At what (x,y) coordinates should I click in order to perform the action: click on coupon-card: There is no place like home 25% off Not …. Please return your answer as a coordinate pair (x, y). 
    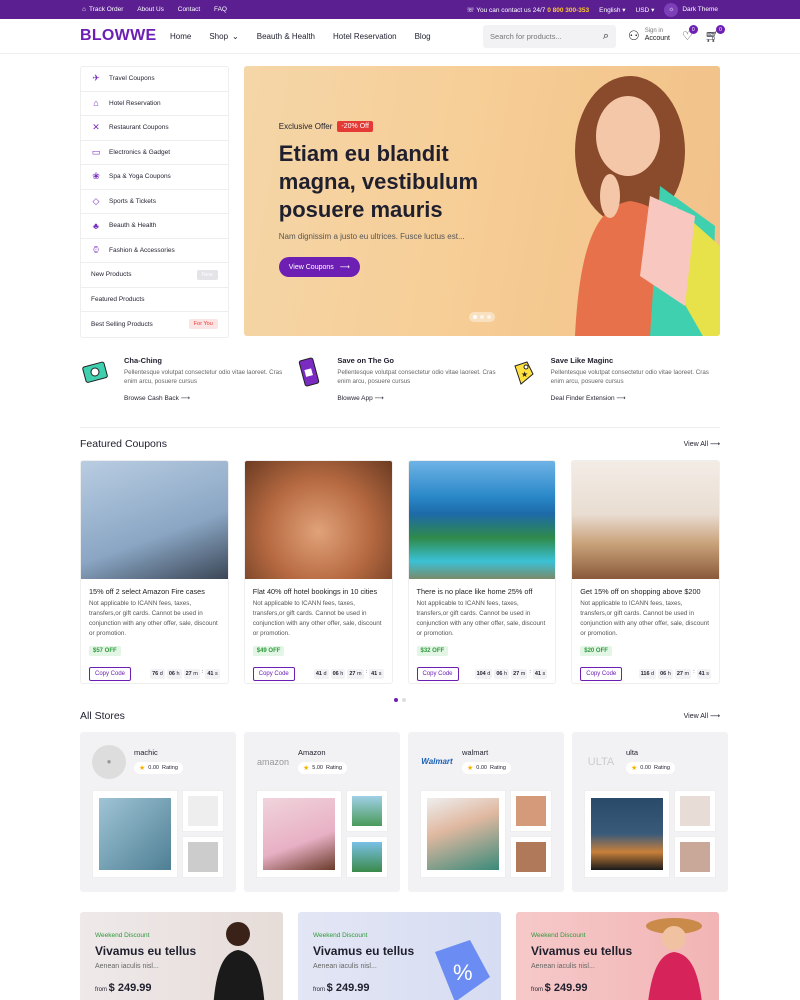
    Looking at the image, I should click on (482, 571).